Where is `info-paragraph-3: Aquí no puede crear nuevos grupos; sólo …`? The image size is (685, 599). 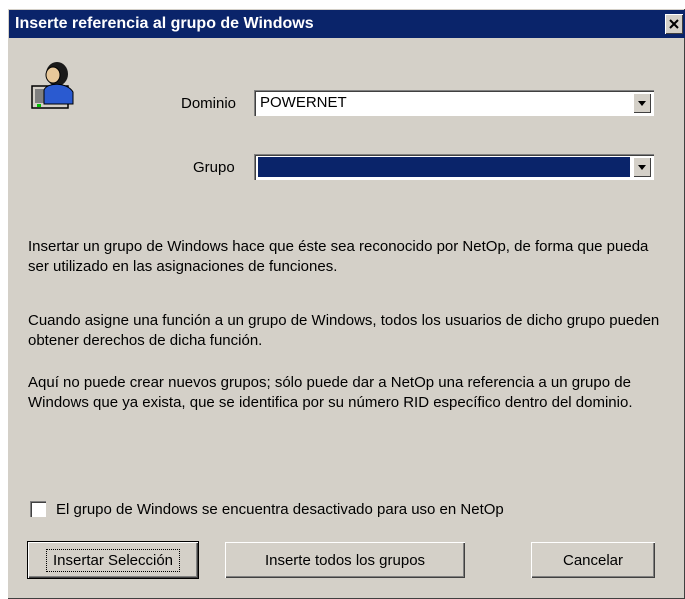
info-paragraph-3: Aquí no puede crear nuevos grupos; sólo … is located at coordinates (330, 392).